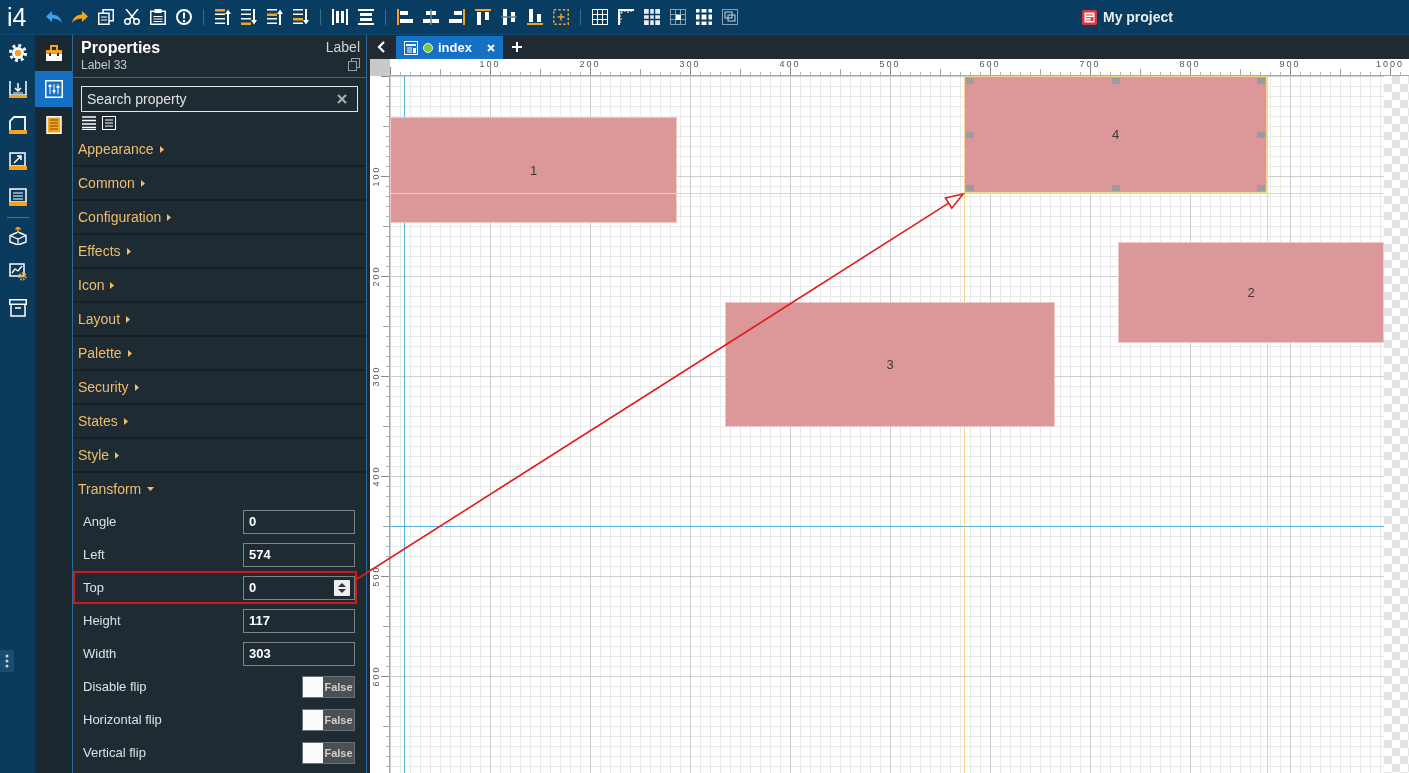 This screenshot has width=1409, height=773. Describe the element at coordinates (376, 176) in the screenshot. I see `ruler-label: 100` at that location.